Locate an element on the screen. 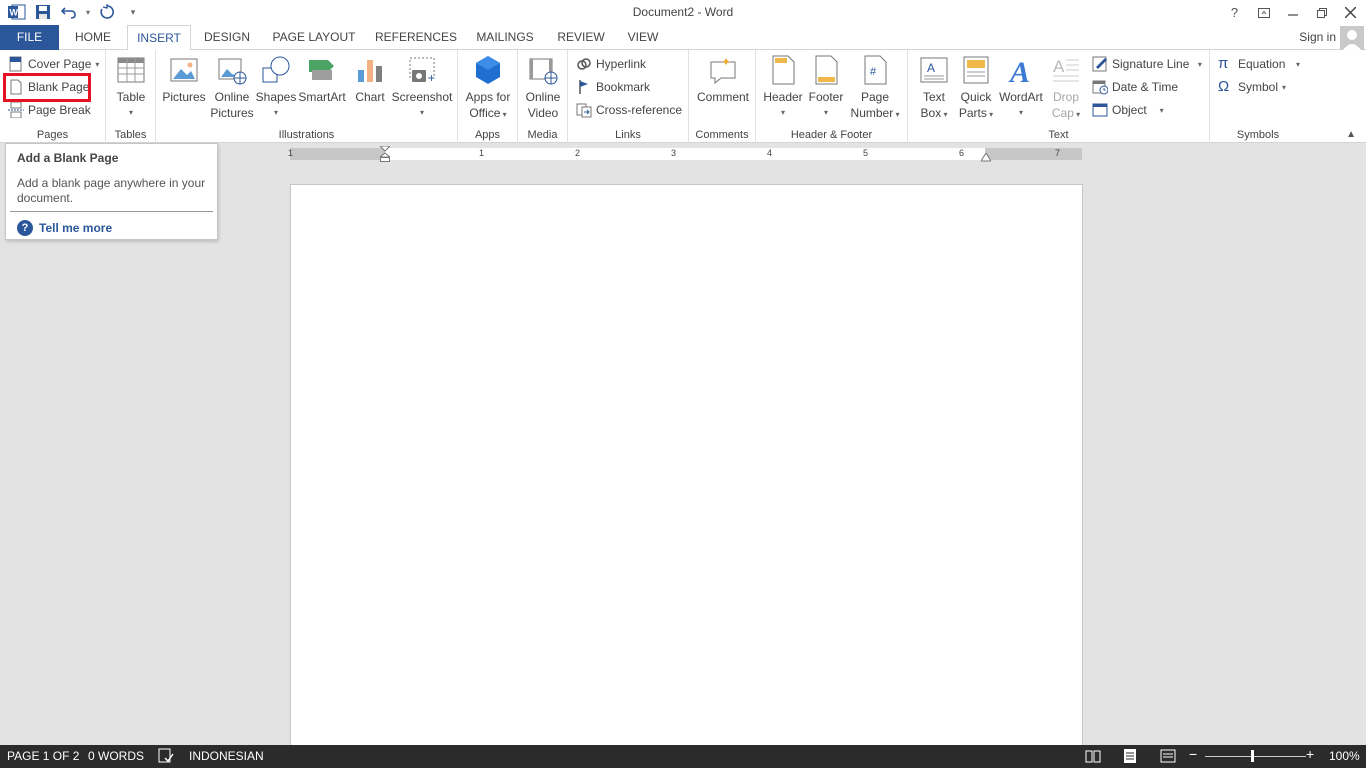  proofing-icon is located at coordinates (166, 757).